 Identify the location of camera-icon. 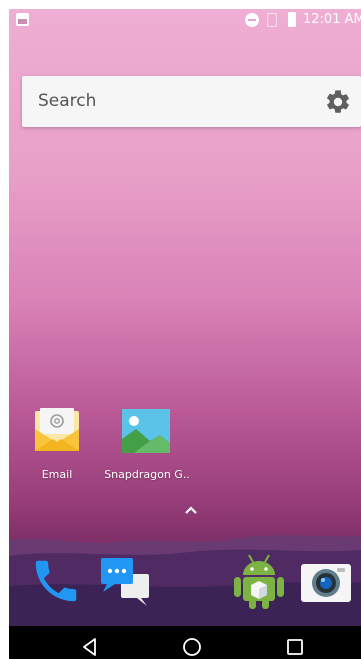
(326, 582).